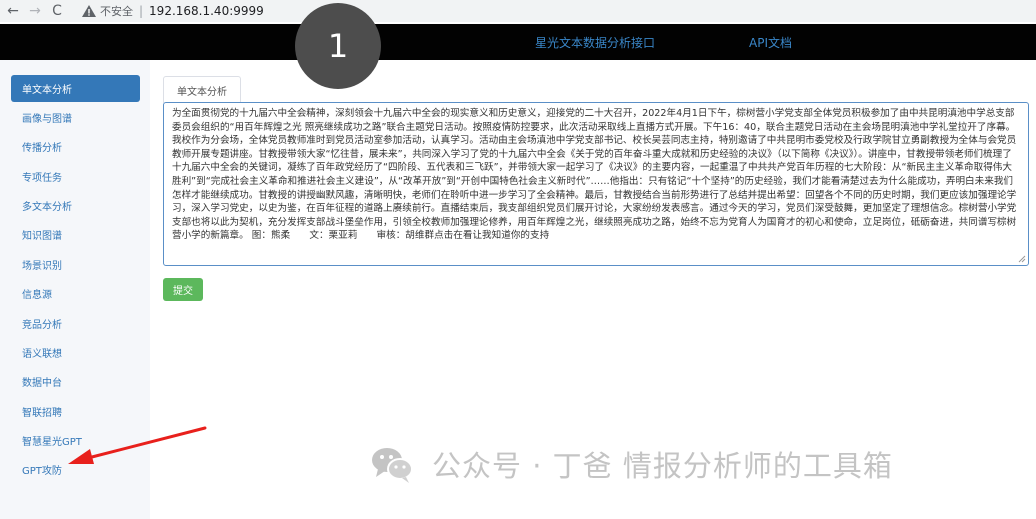  Describe the element at coordinates (75, 352) in the screenshot. I see `sidebar-item-semantic-association: 语义联想` at that location.